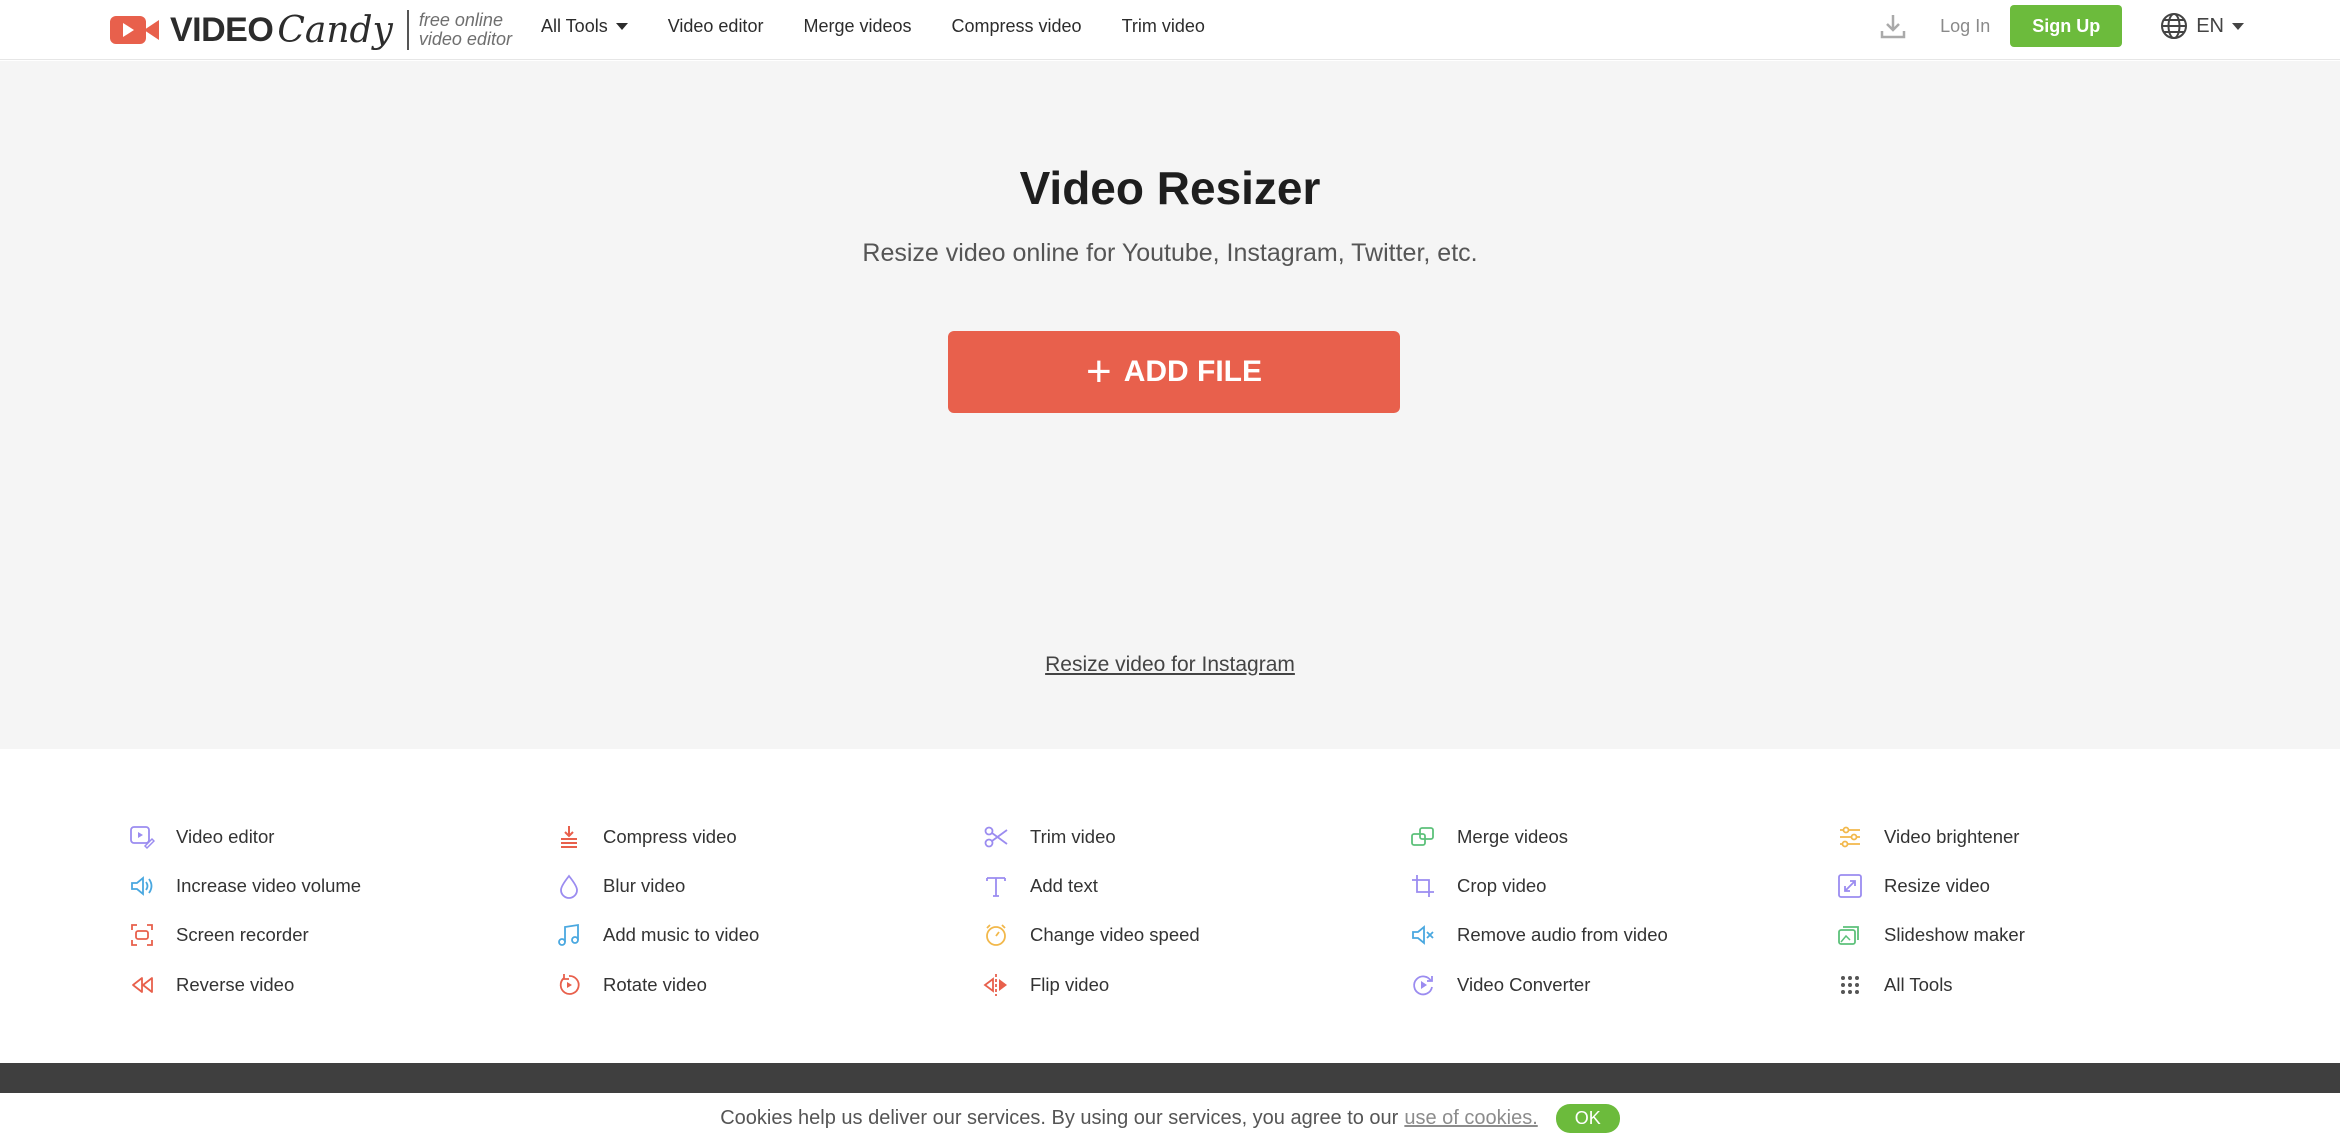  Describe the element at coordinates (1195, 836) in the screenshot. I see `tool-trim-video: Trim video` at that location.